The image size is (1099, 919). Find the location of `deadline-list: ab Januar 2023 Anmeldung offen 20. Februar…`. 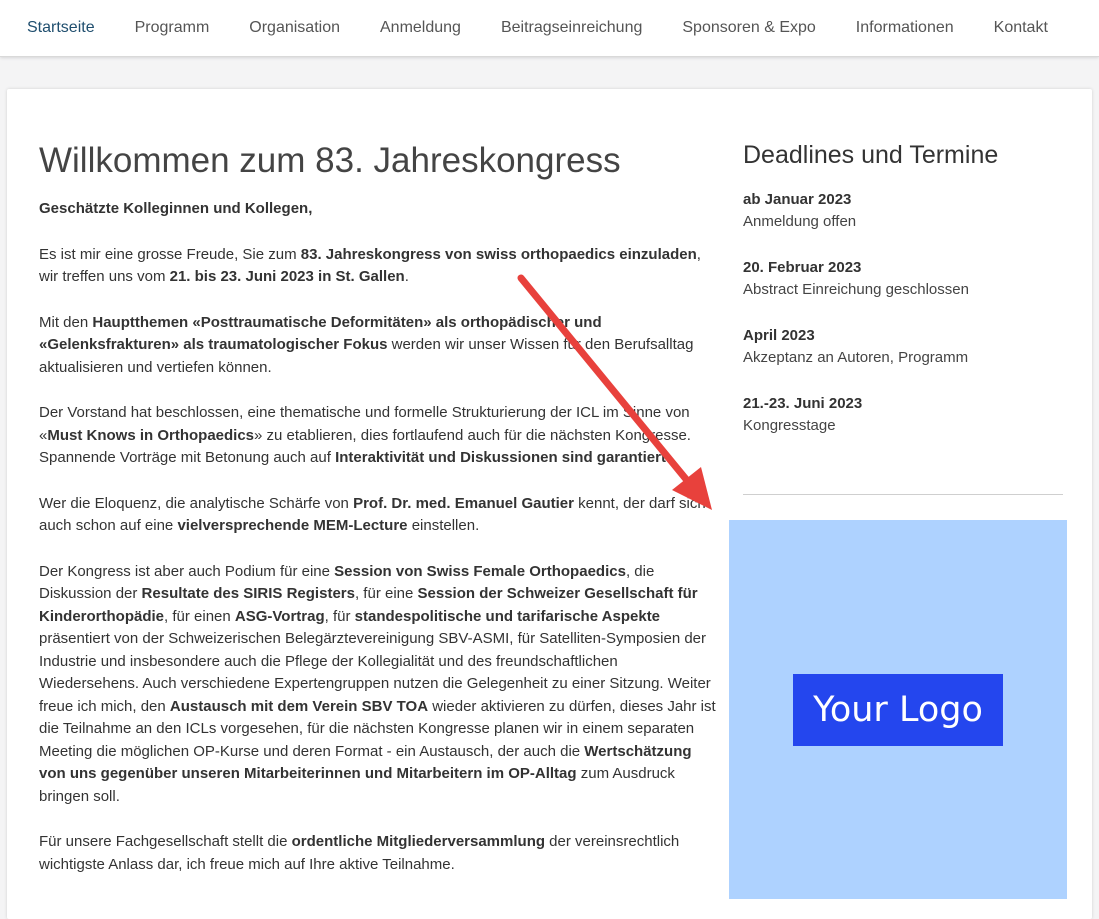

deadline-list: ab Januar 2023 Anmeldung offen 20. Februar… is located at coordinates (903, 313).